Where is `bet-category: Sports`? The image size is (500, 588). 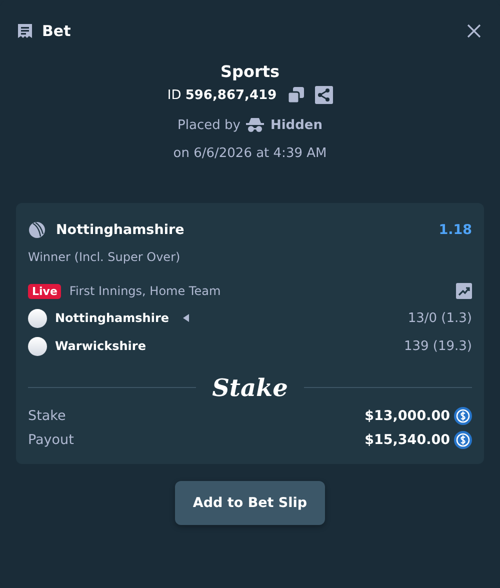
bet-category: Sports is located at coordinates (250, 71).